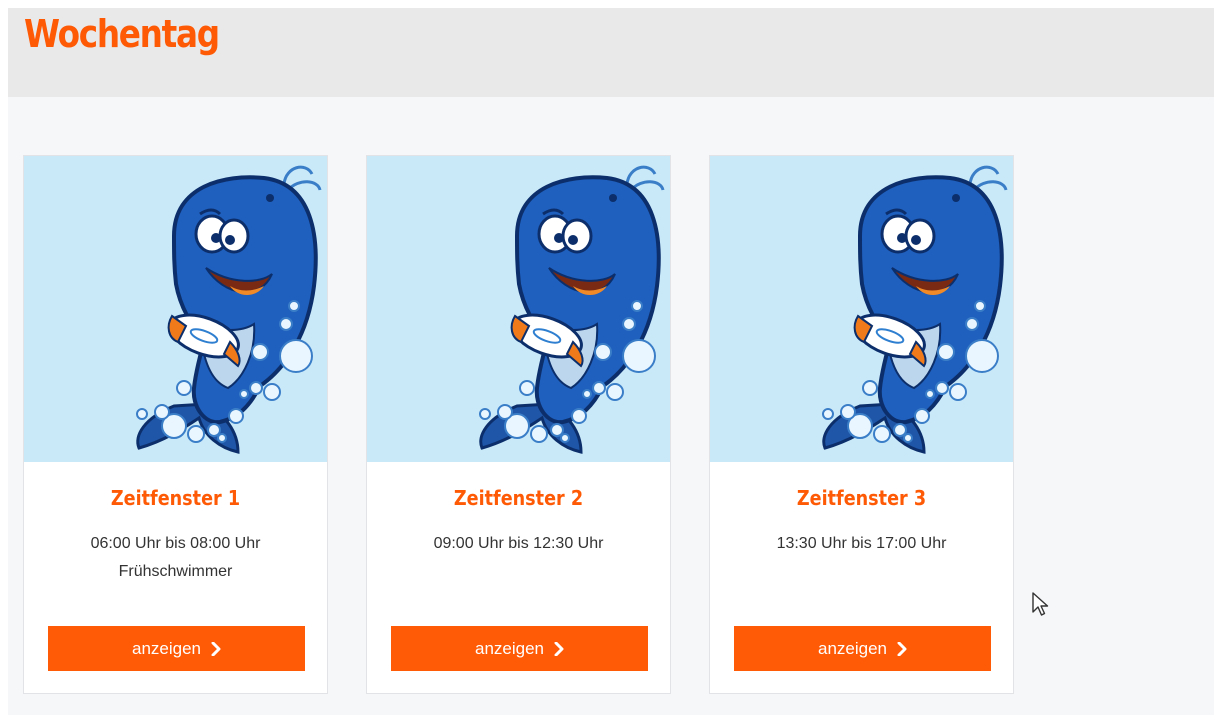 Image resolution: width=1214 pixels, height=715 pixels. I want to click on page-header: Wochentag, so click(611, 52).